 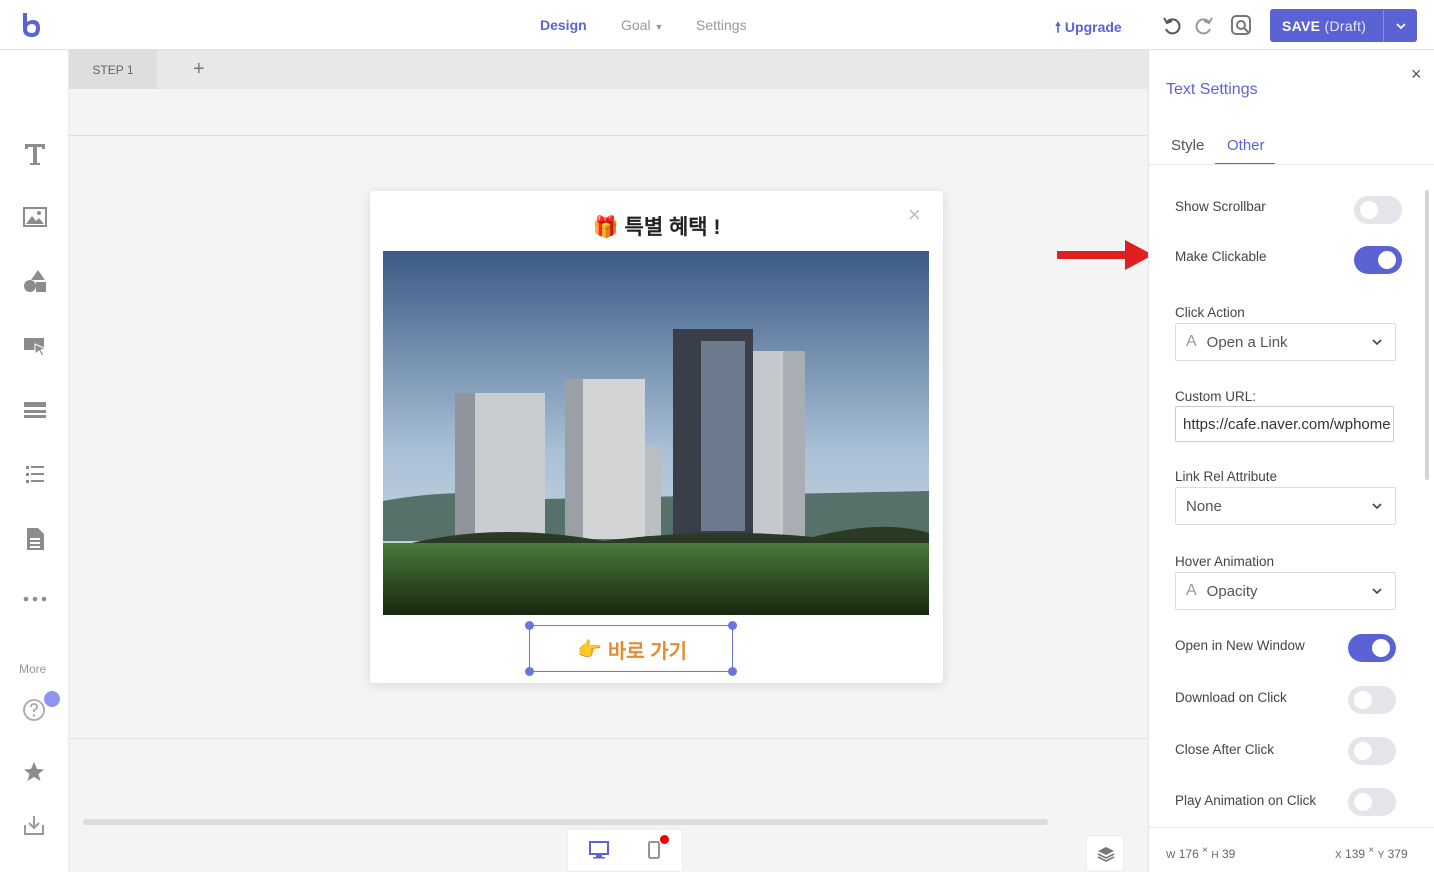 What do you see at coordinates (1284, 424) in the screenshot?
I see `custom-url-input: https://cafe.naver.com/wphome` at bounding box center [1284, 424].